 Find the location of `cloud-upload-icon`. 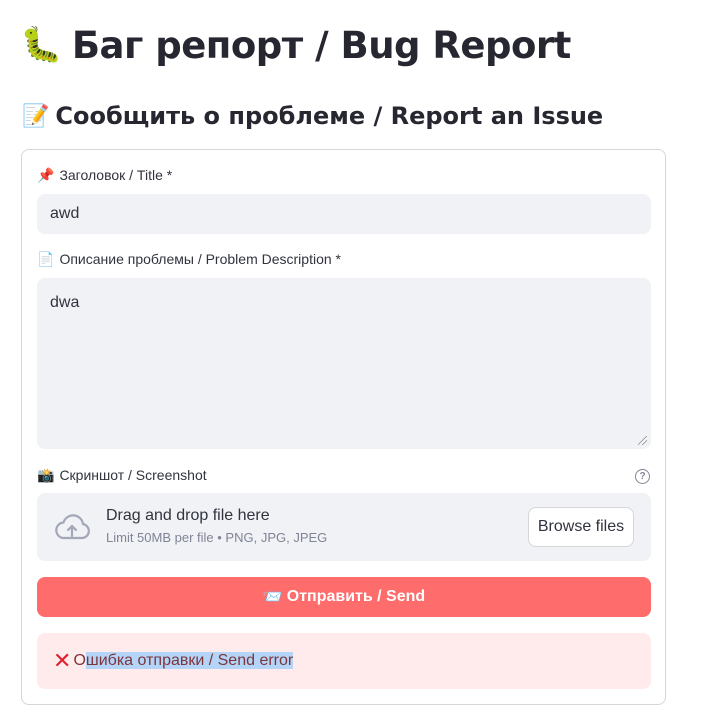

cloud-upload-icon is located at coordinates (72, 527).